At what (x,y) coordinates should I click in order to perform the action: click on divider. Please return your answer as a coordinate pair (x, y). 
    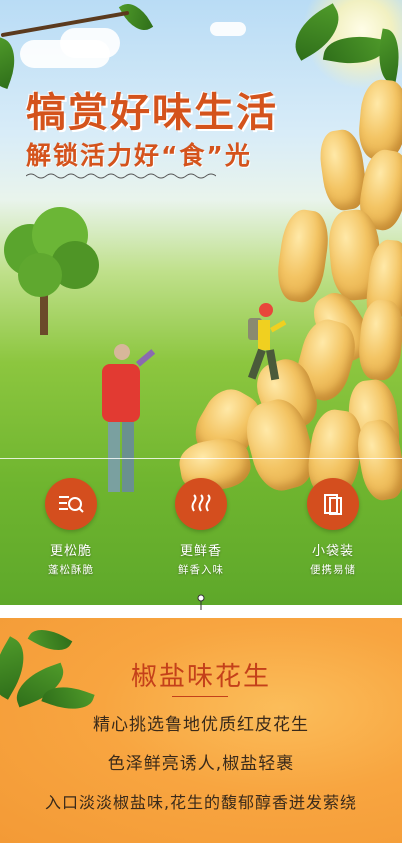
    Looking at the image, I should click on (201, 458).